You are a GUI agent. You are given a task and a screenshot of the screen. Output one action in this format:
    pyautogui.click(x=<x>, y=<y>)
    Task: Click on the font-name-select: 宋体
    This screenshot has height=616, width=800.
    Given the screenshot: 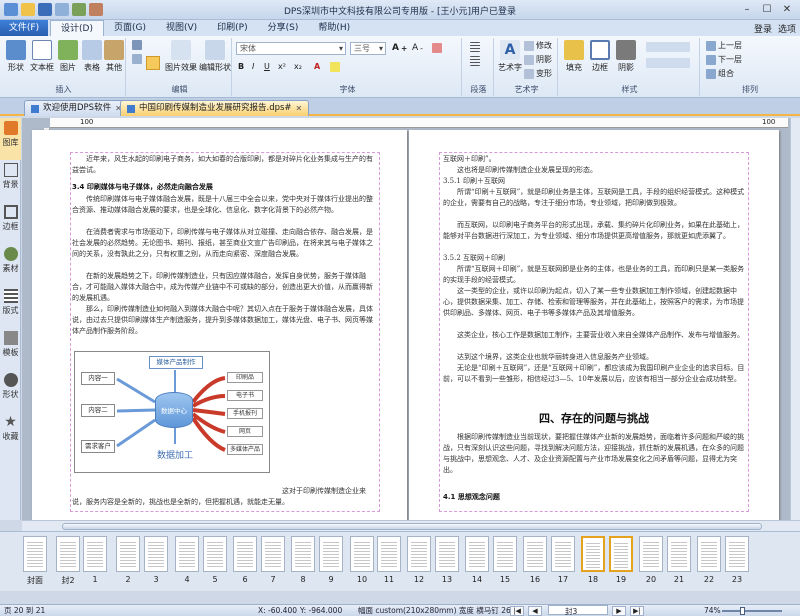 What is the action you would take?
    pyautogui.click(x=291, y=48)
    